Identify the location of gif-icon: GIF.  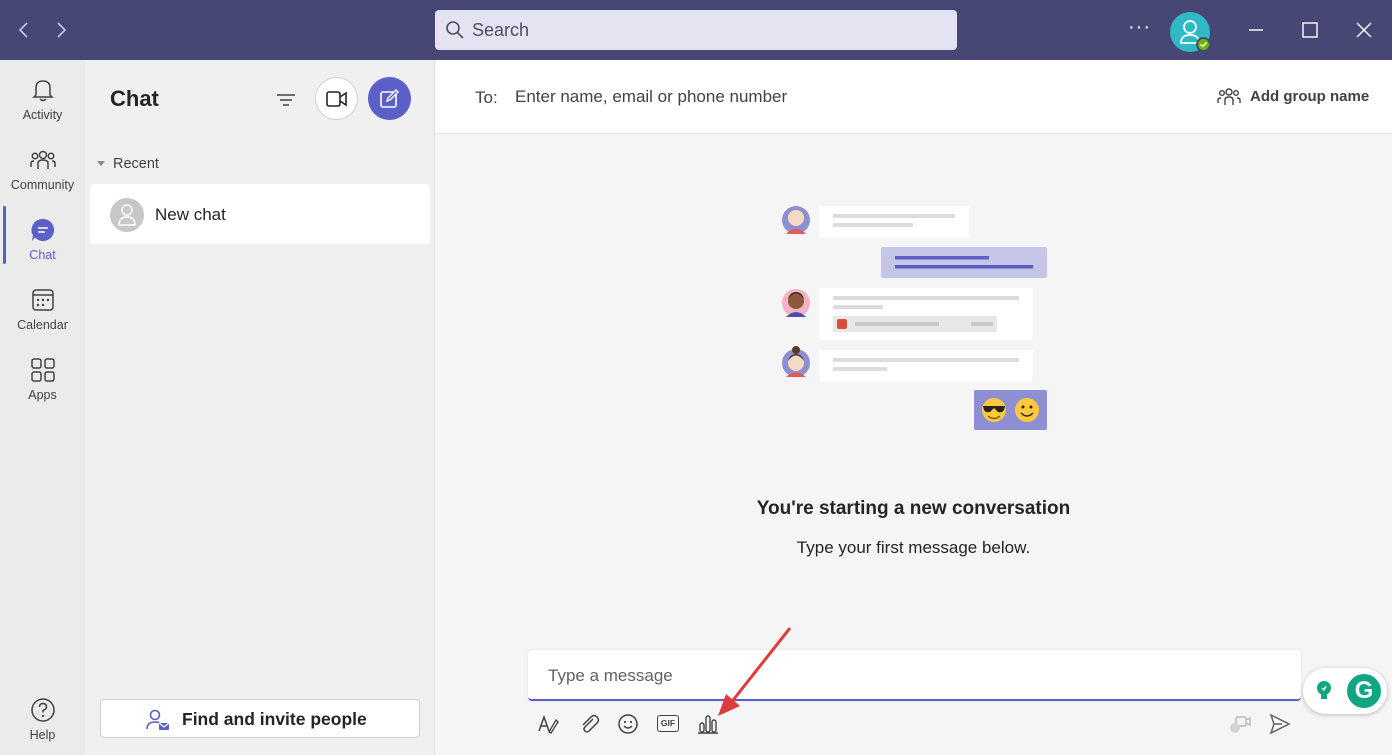
(668, 723).